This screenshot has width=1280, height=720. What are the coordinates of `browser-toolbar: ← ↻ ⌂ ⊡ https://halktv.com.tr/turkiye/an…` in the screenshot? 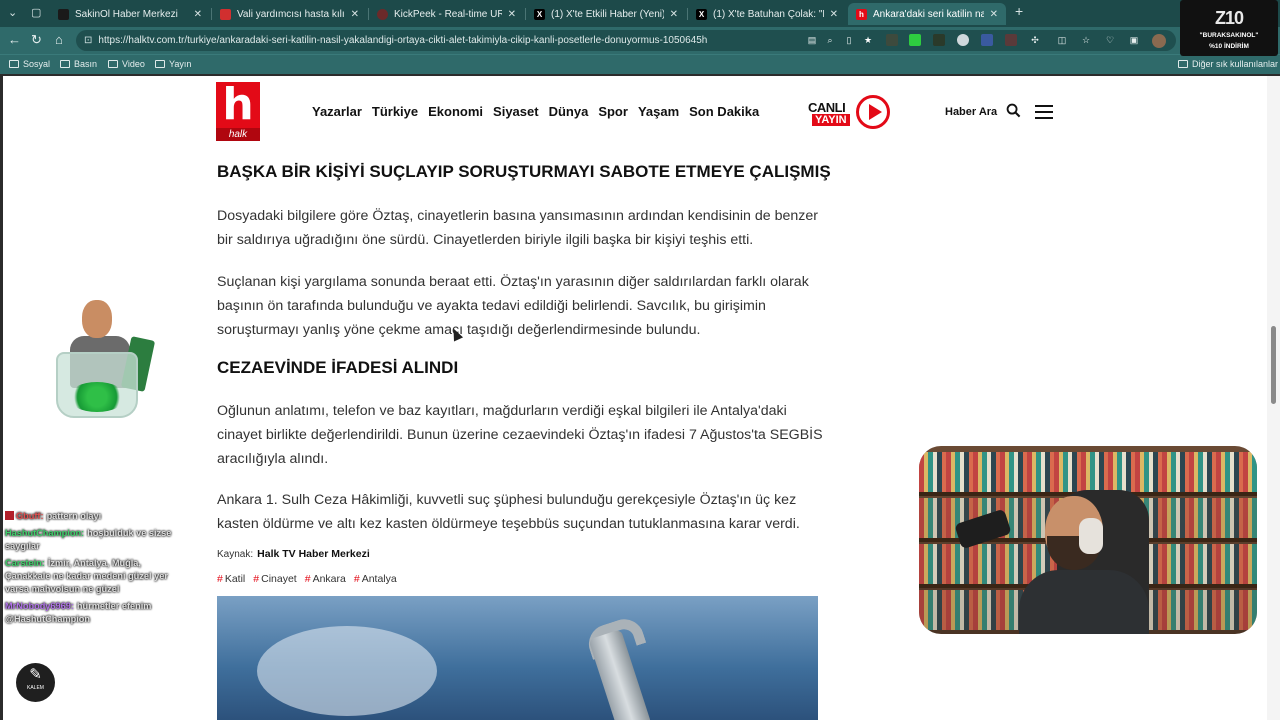 It's located at (640, 40).